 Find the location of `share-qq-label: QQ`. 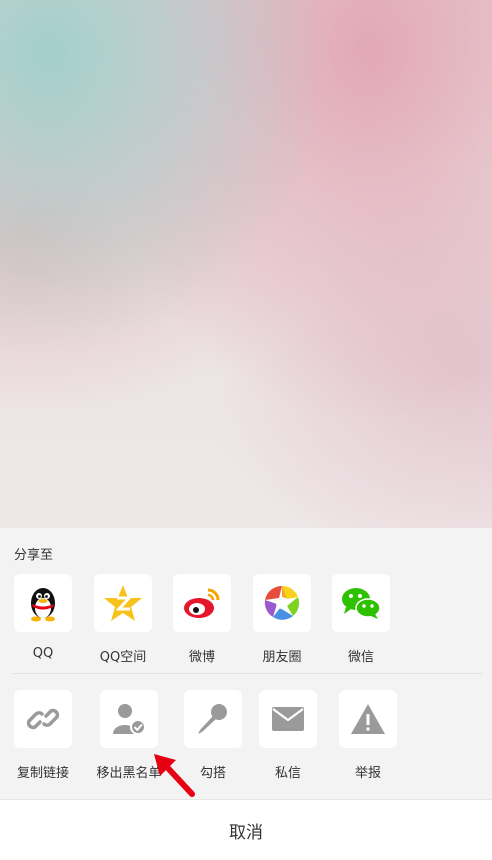

share-qq-label: QQ is located at coordinates (43, 653).